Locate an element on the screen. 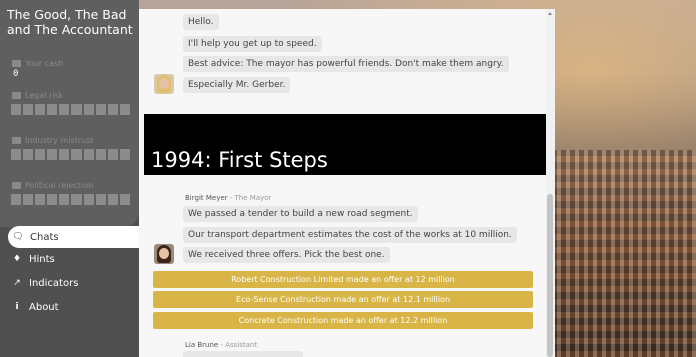 This screenshot has height=357, width=696. chat-scrollbar is located at coordinates (550, 183).